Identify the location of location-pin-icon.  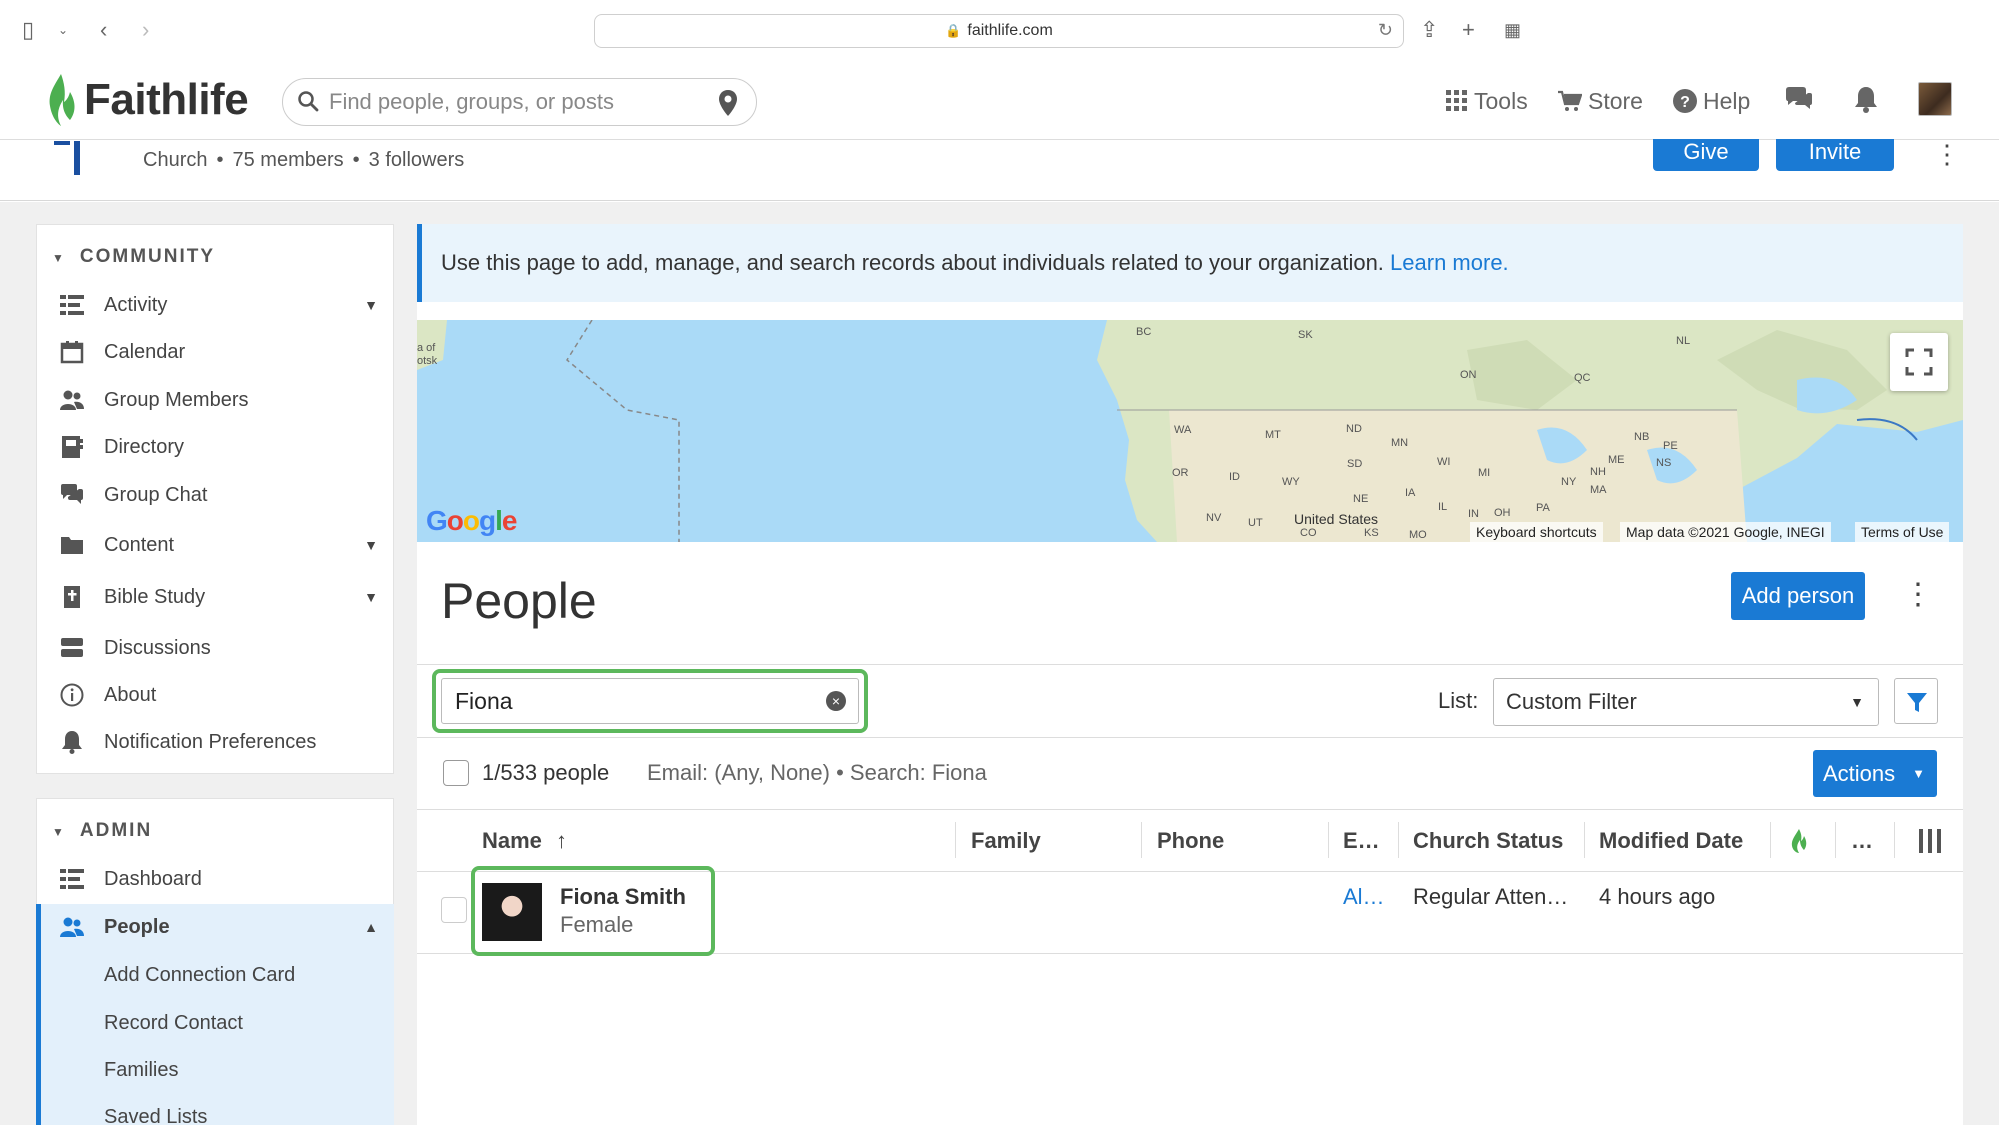
(728, 103).